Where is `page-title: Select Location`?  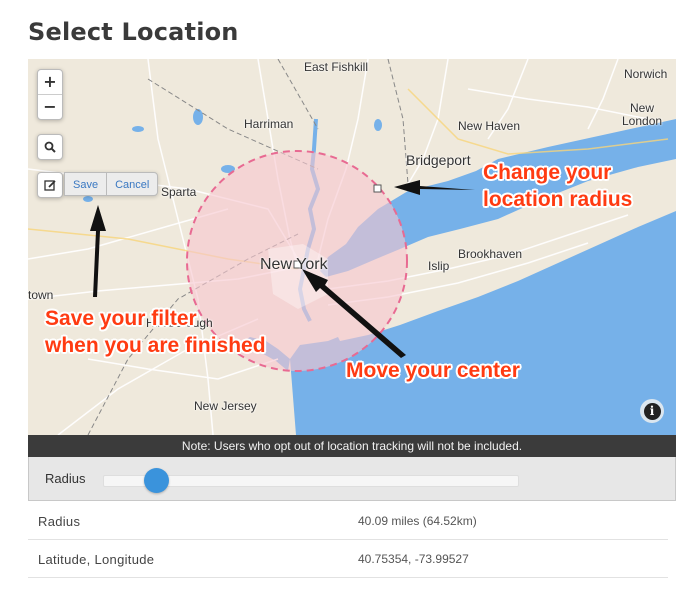
page-title: Select Location is located at coordinates (133, 32).